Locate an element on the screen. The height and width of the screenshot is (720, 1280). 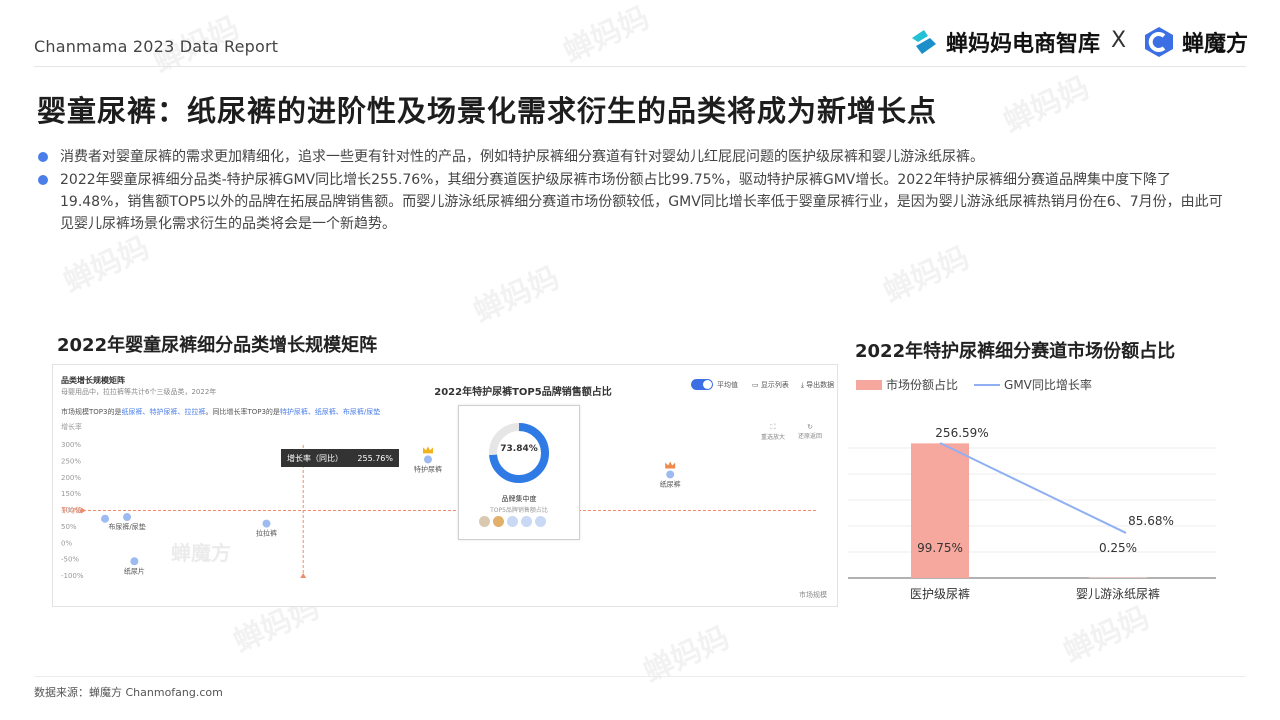
category-label: 婴儿游泳纸尿裤 is located at coordinates (1118, 594).